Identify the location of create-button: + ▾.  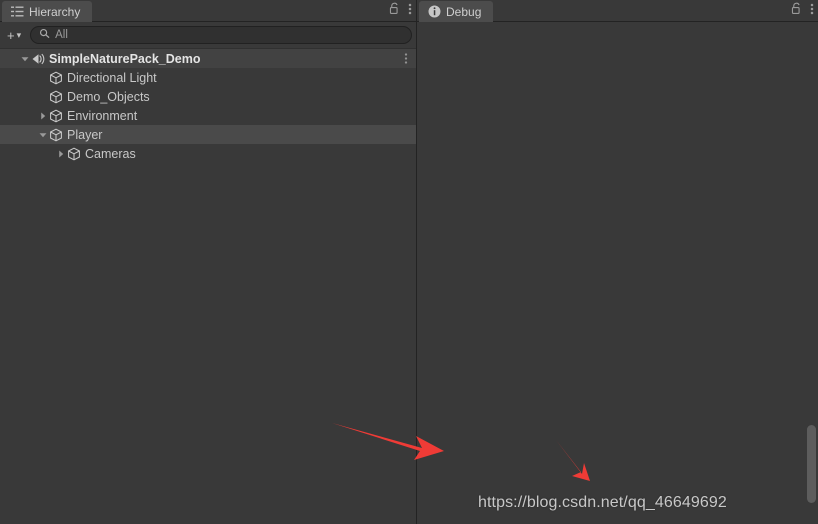
(14, 35).